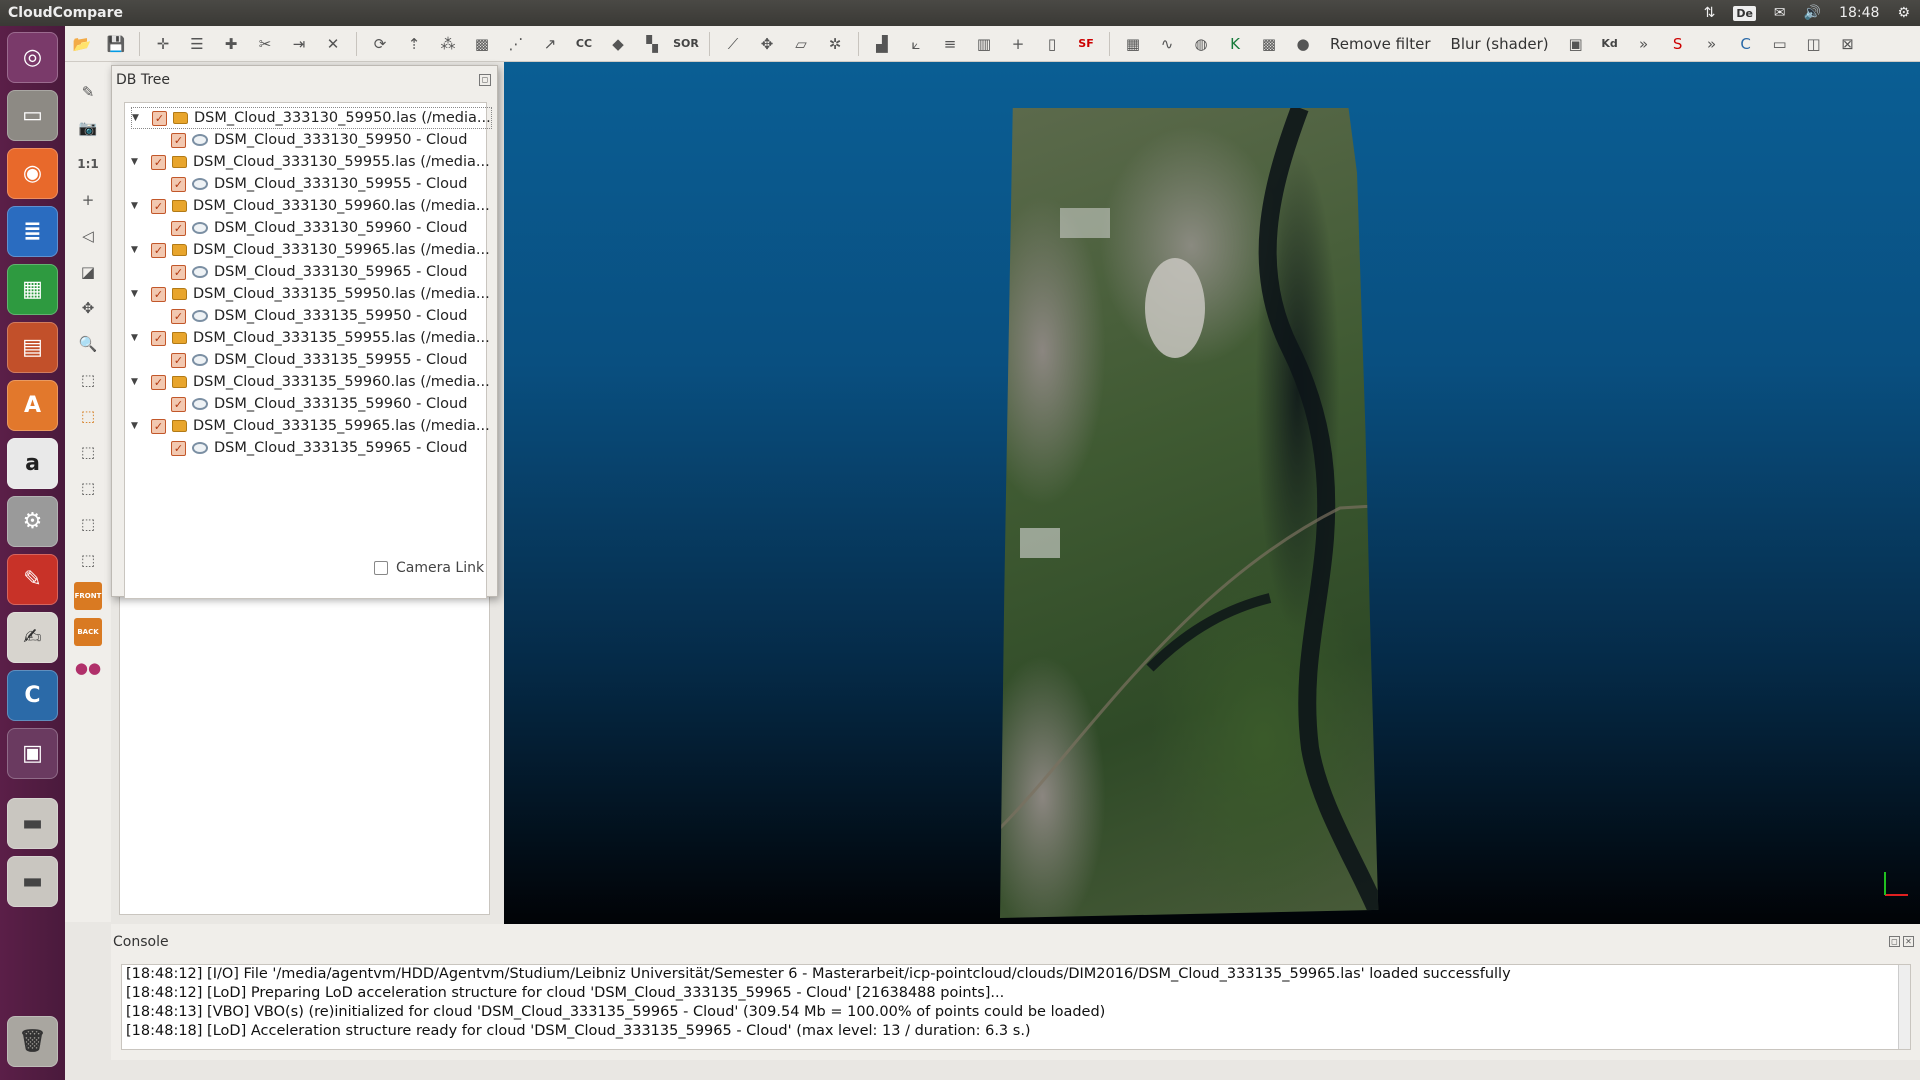 This screenshot has height=1080, width=1920. Describe the element at coordinates (686, 44) in the screenshot. I see `sor-filter-button: SOR` at that location.